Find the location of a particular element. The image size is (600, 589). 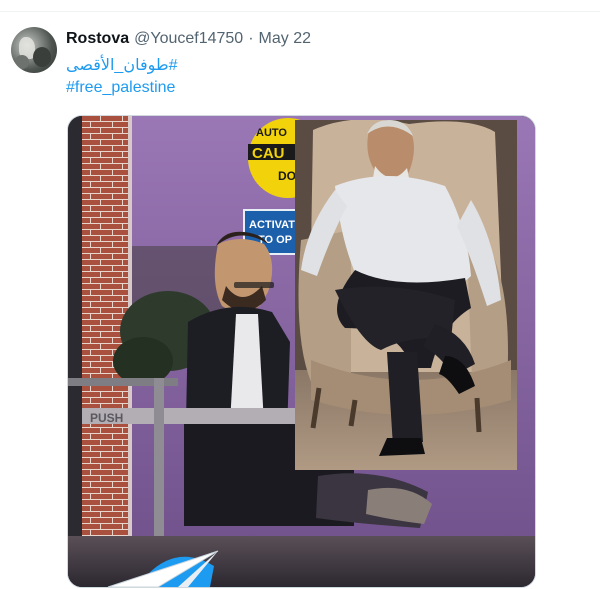

hashtag-al-aqsa-flood: #طوفان_الأقصى is located at coordinates (122, 65).